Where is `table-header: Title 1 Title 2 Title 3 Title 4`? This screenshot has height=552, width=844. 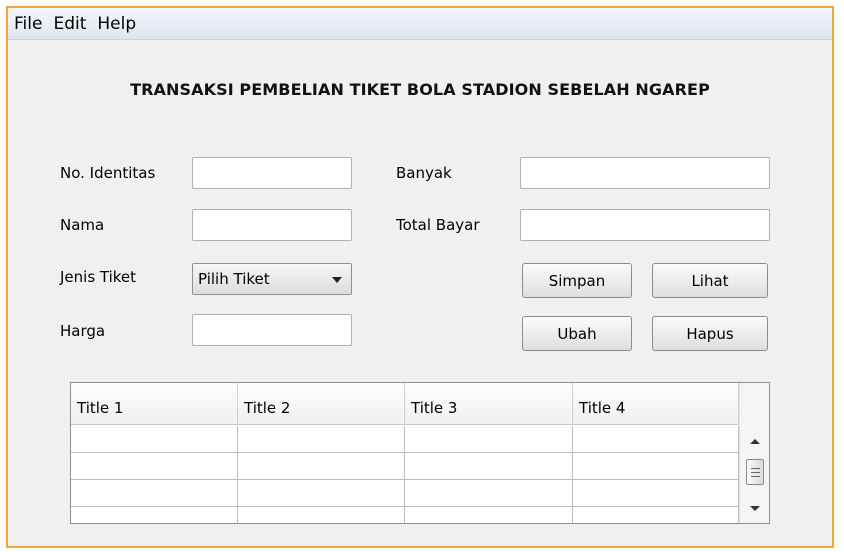
table-header: Title 1 Title 2 Title 3 Title 4 is located at coordinates (405, 404).